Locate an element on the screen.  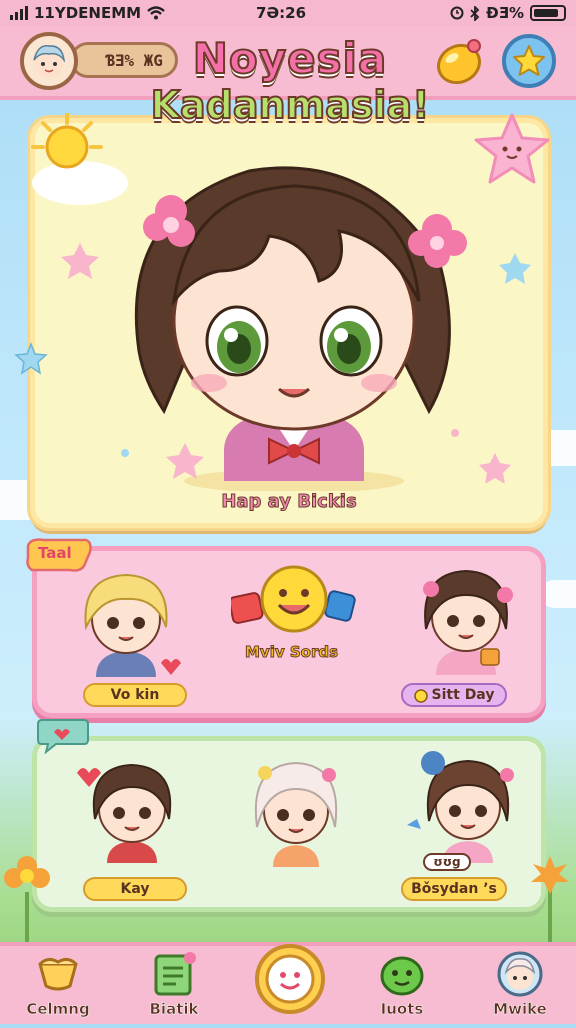
character-label-right: Sitt Day is located at coordinates (454, 695).